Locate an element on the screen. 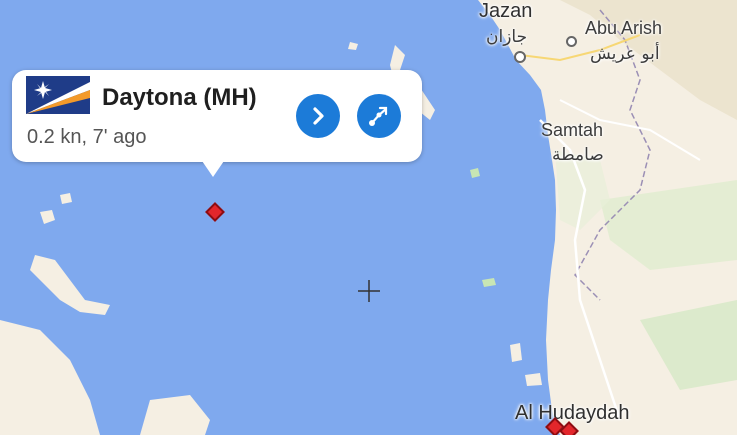 Image resolution: width=737 pixels, height=435 pixels. route-icon is located at coordinates (378, 116).